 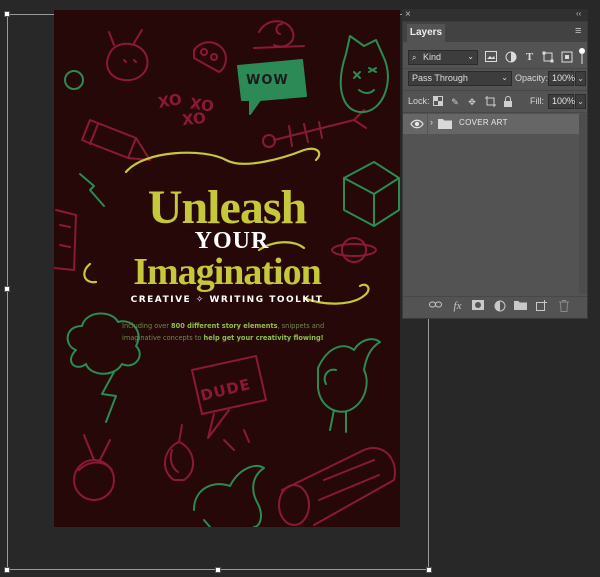 What do you see at coordinates (429, 570) in the screenshot?
I see `transform-handle-bottom-right` at bounding box center [429, 570].